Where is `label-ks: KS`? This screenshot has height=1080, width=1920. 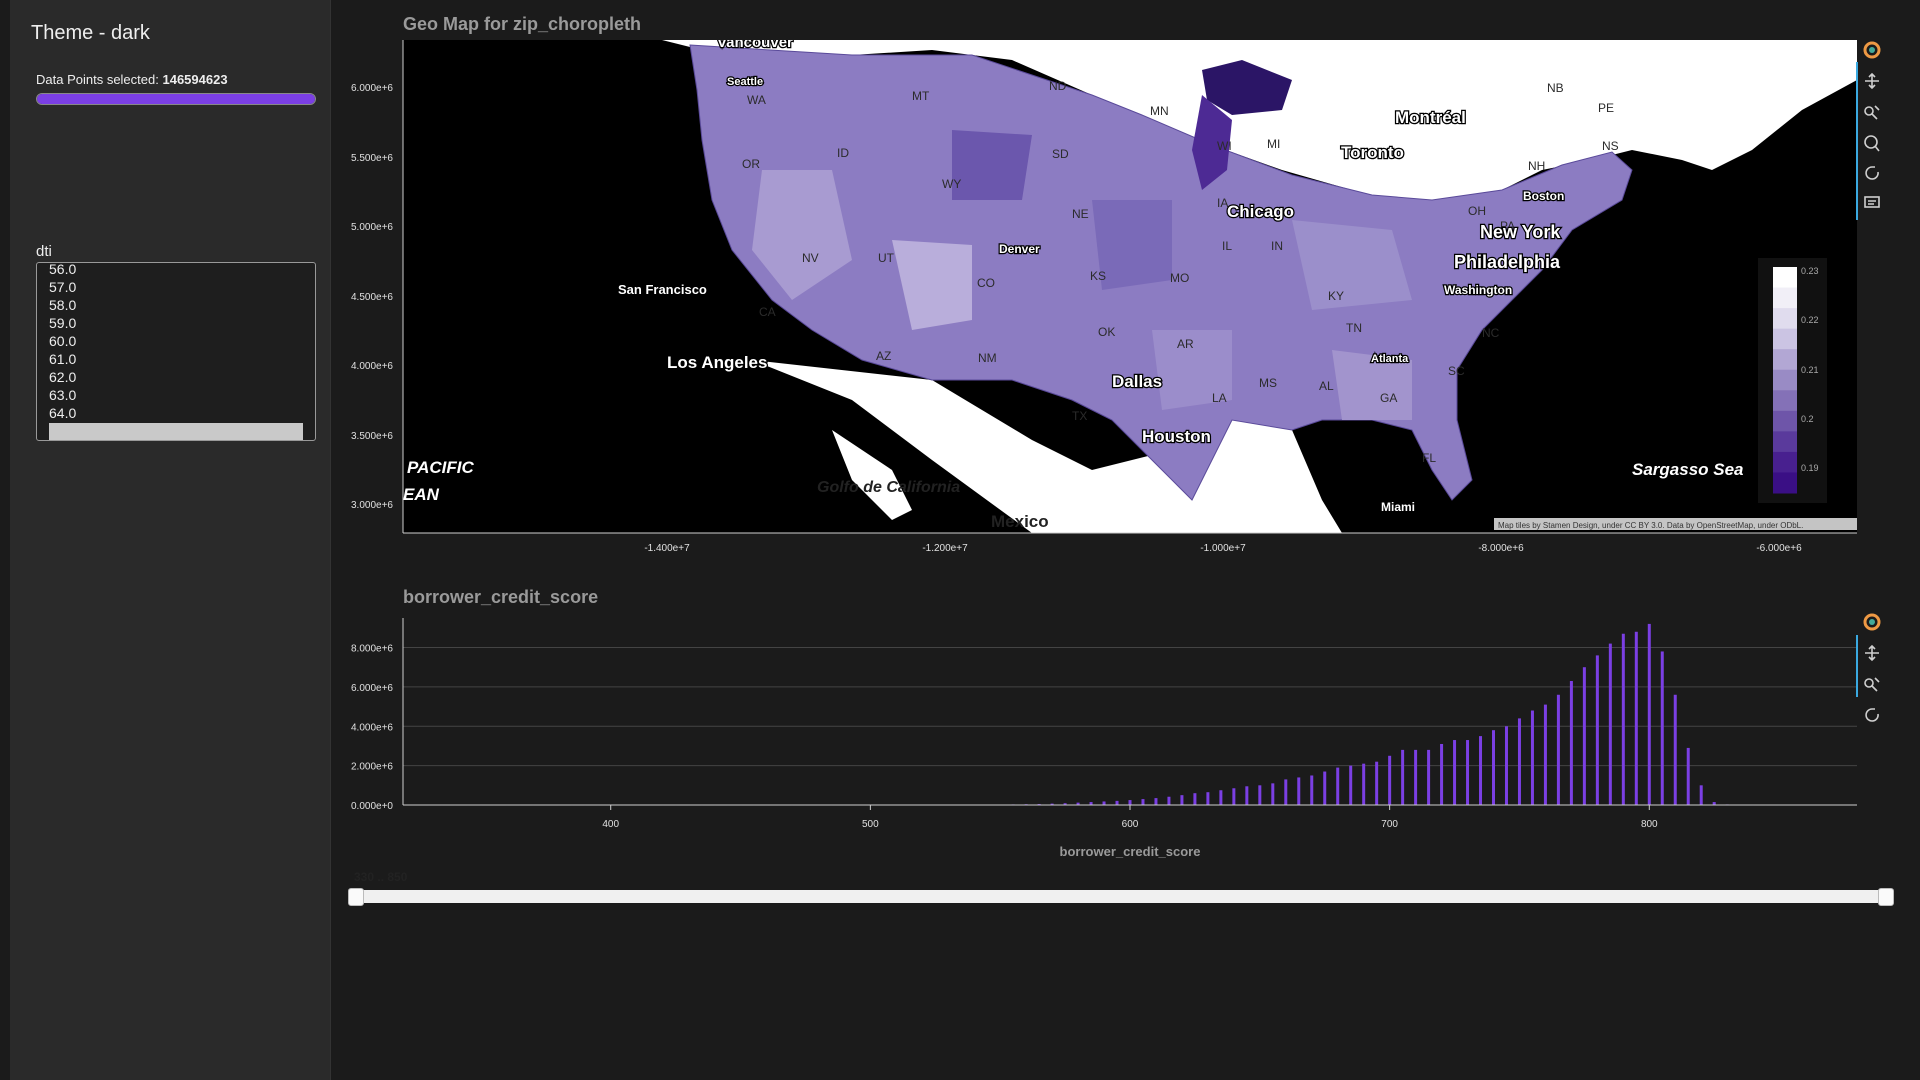
label-ks: KS is located at coordinates (1098, 276).